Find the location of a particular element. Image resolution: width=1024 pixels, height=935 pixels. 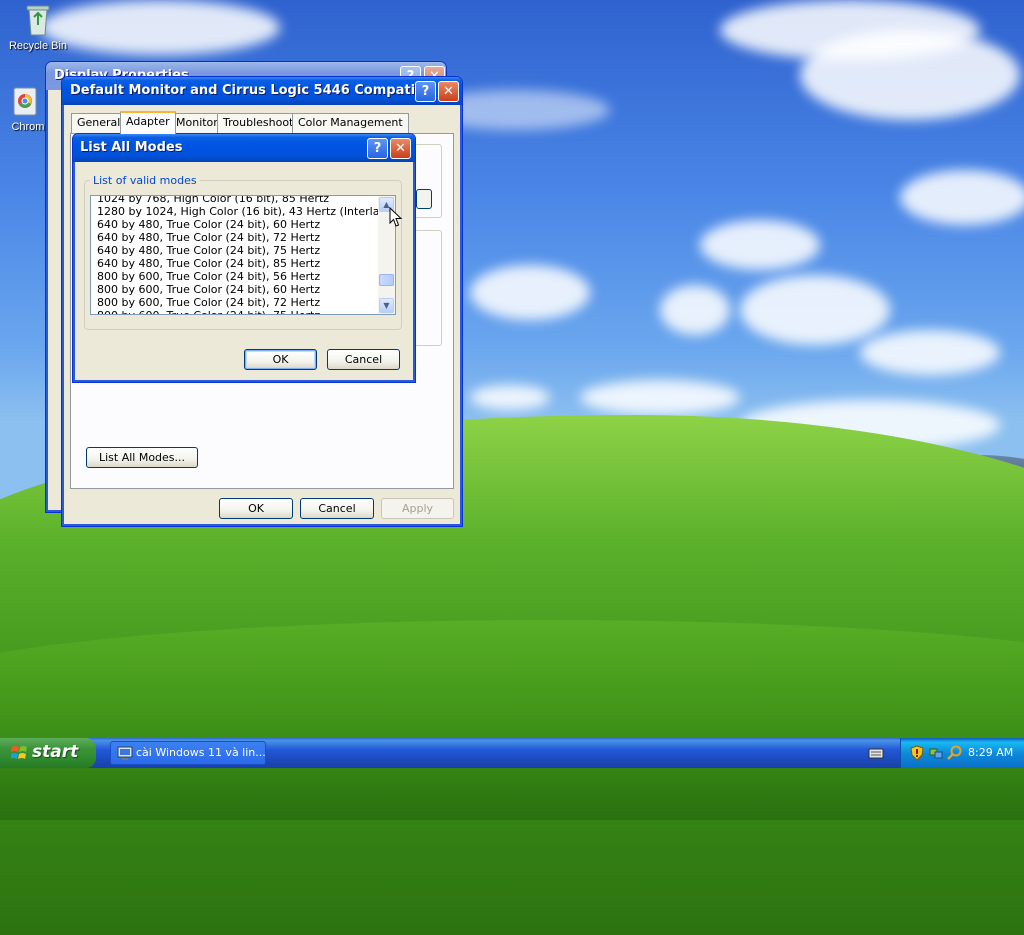

desktop-icon-label: Recycle Bin is located at coordinates (38, 46).